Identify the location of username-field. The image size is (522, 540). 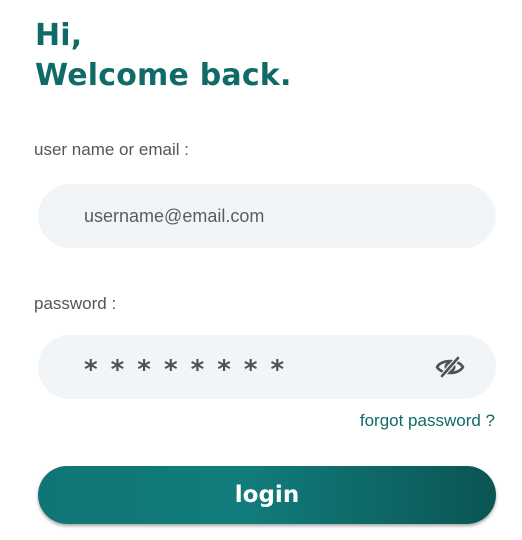
(267, 216).